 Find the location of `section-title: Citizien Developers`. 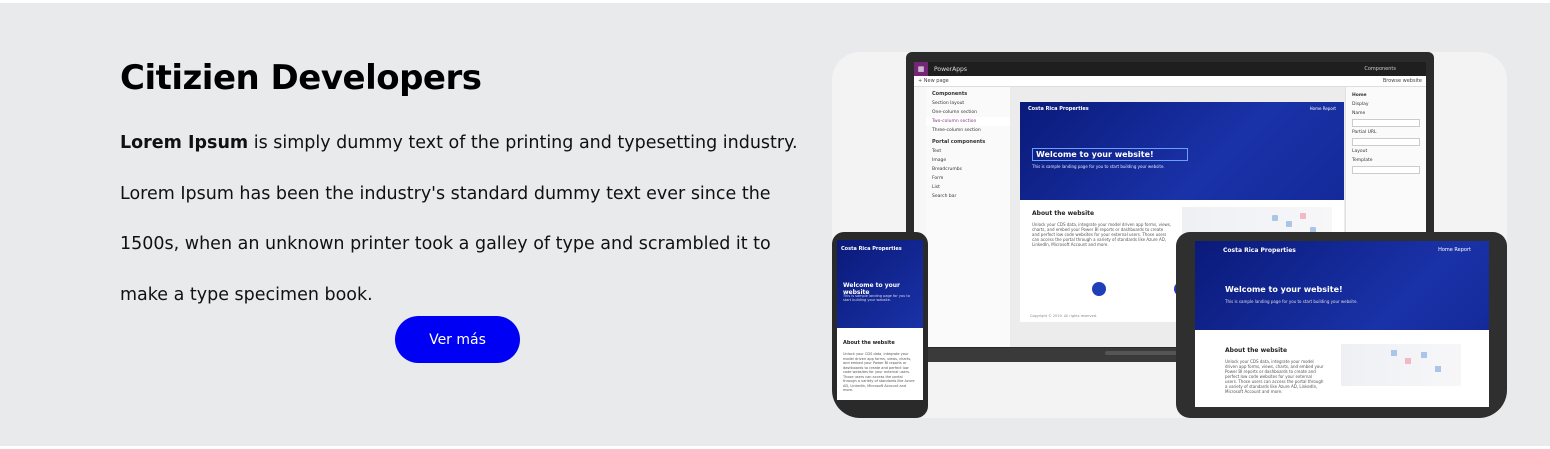

section-title: Citizien Developers is located at coordinates (301, 78).